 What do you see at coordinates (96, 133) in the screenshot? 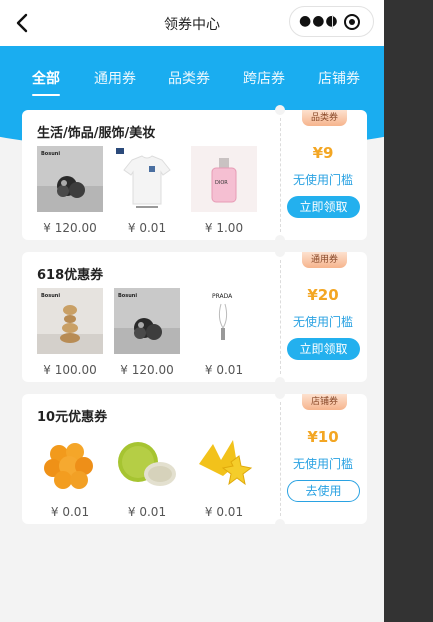
I see `coupon-name: 生活/饰品/服饰/美妆` at bounding box center [96, 133].